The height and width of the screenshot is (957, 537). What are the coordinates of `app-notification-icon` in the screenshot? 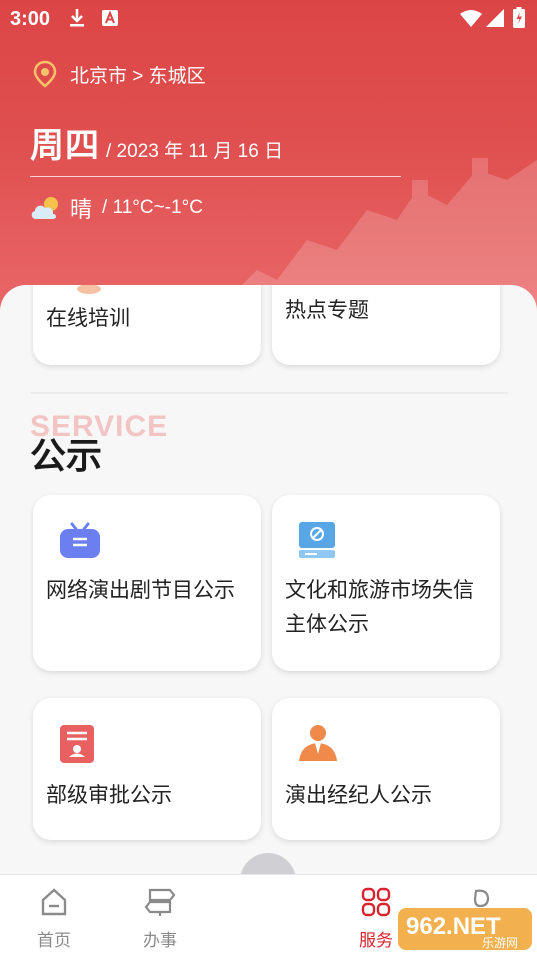 It's located at (110, 18).